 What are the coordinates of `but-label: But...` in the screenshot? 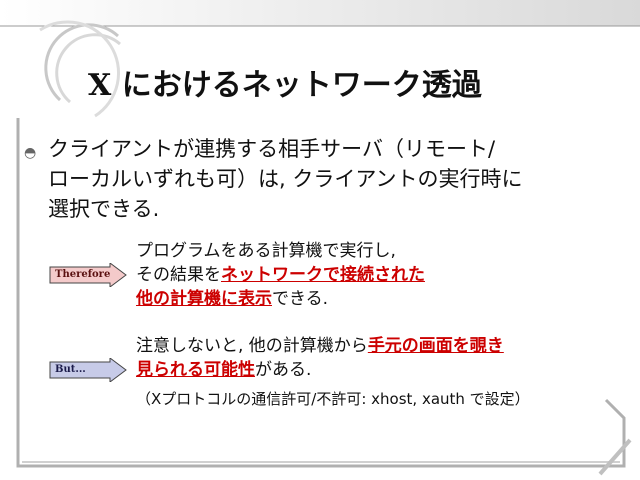 It's located at (70, 369).